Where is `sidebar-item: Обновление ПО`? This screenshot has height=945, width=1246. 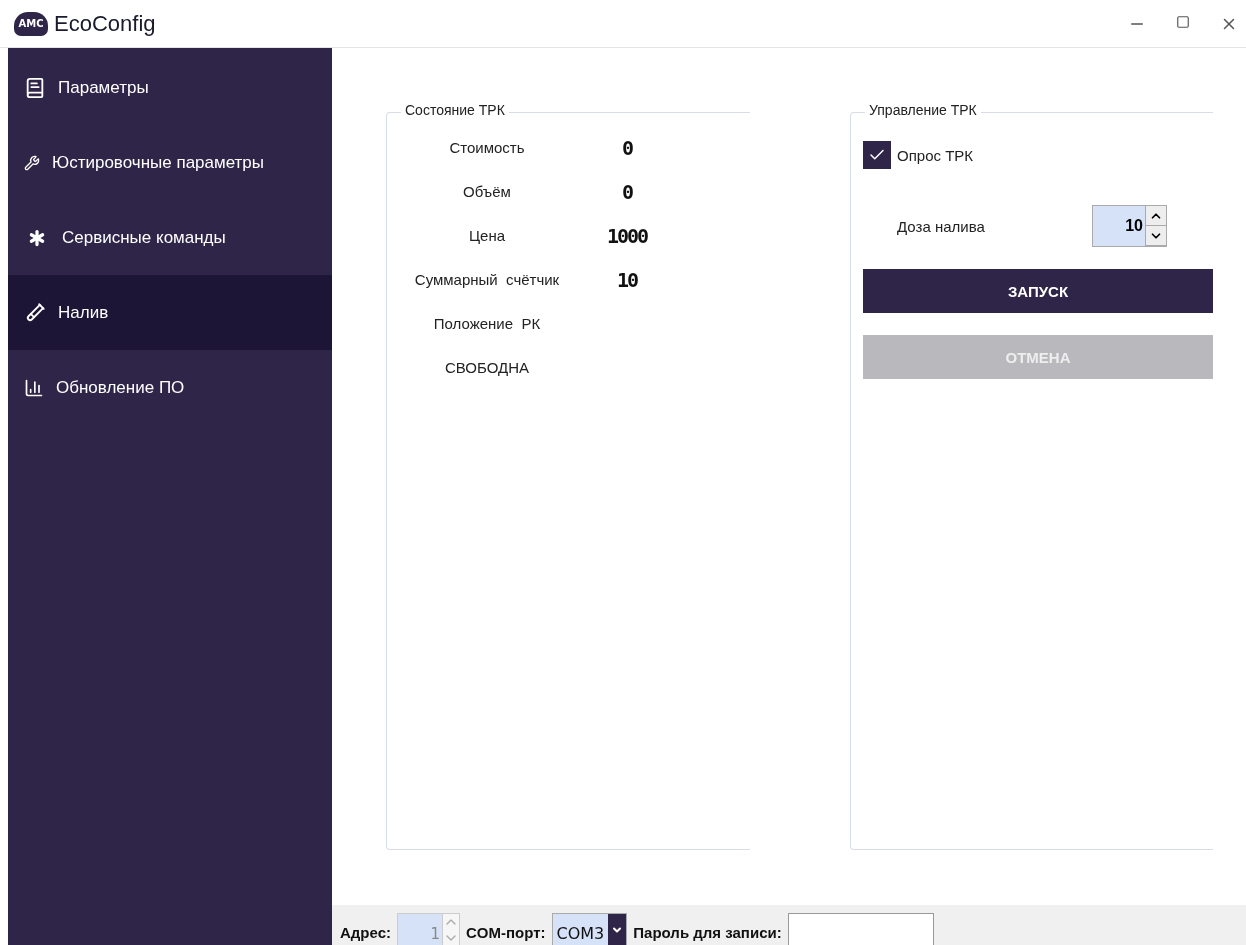
sidebar-item: Обновление ПО is located at coordinates (170, 387).